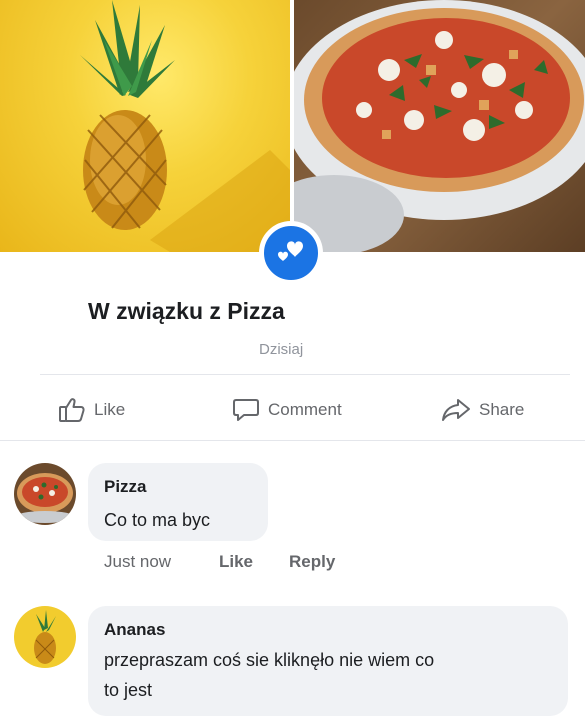 Image resolution: width=585 pixels, height=720 pixels. I want to click on divider-bottom, so click(292, 440).